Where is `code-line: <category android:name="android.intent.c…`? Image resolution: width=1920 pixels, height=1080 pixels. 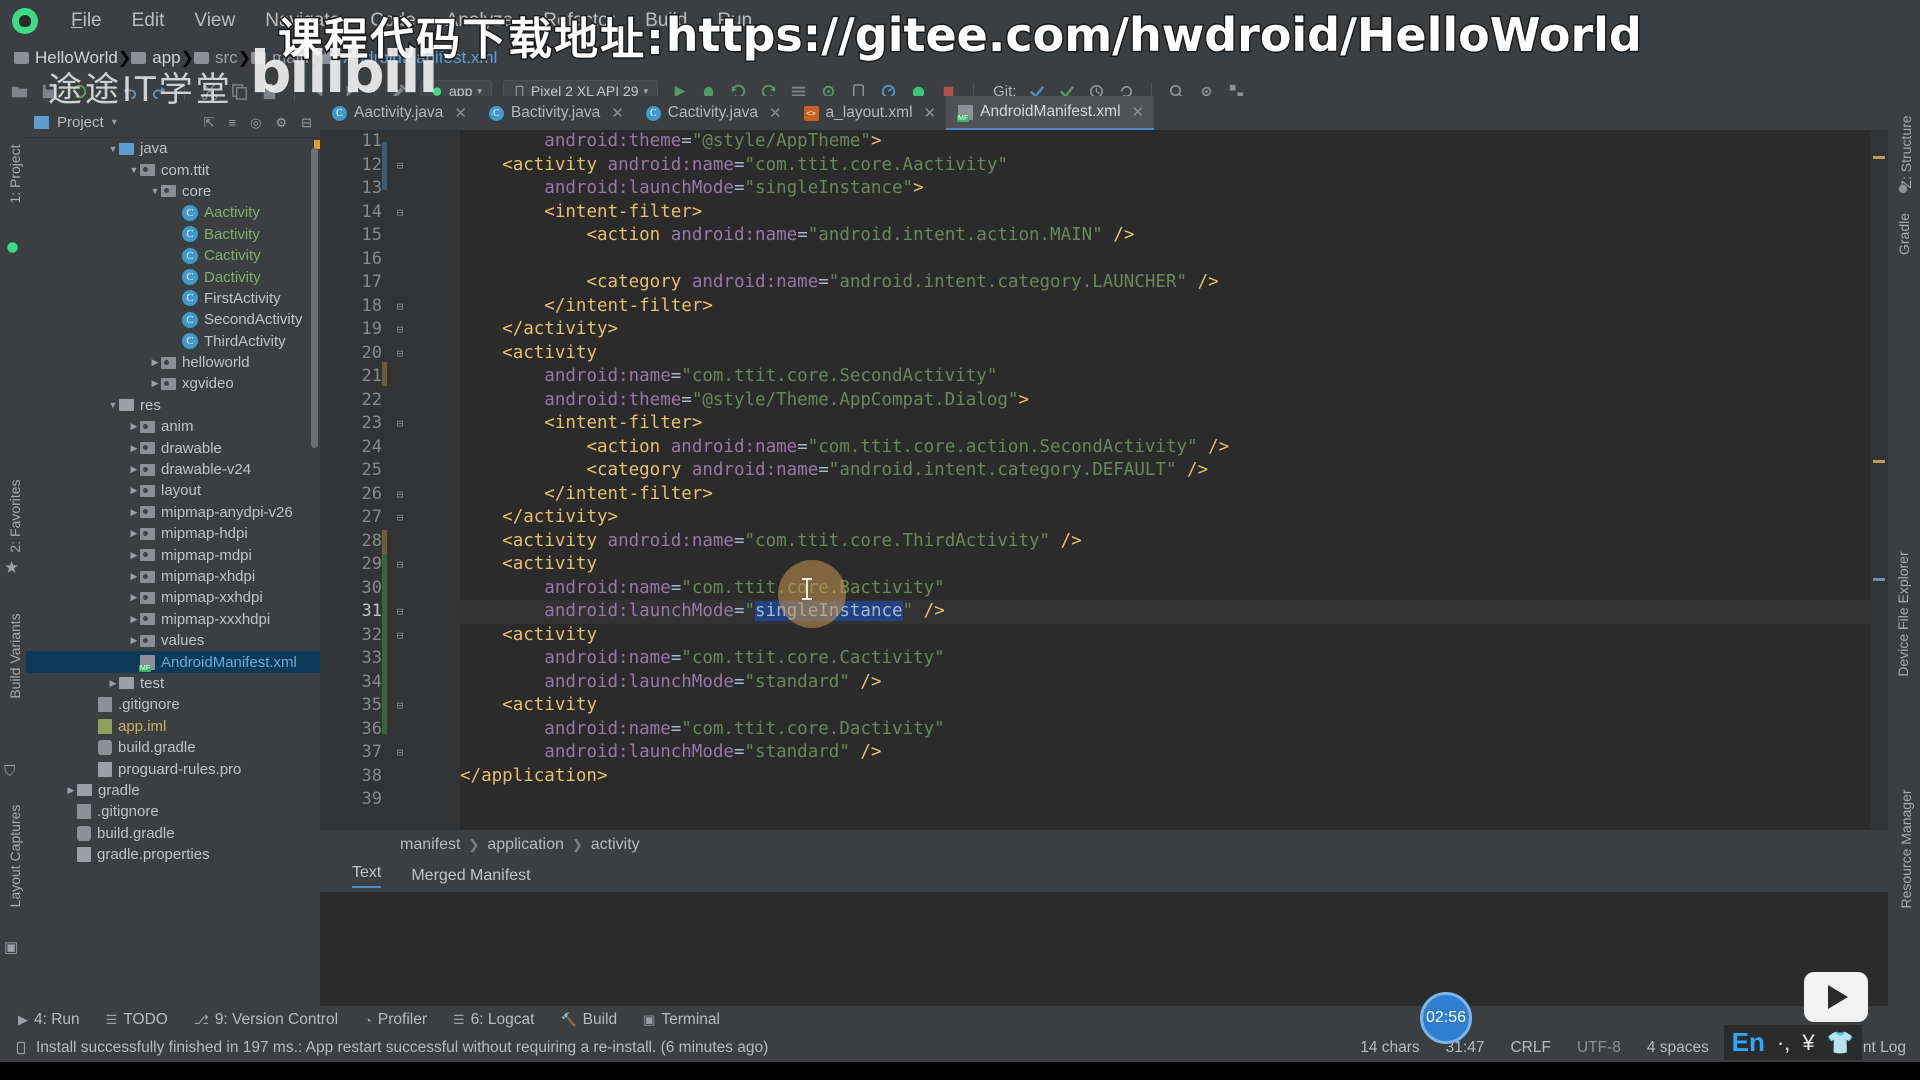 code-line: <category android:name="android.intent.c… is located at coordinates (1174, 283).